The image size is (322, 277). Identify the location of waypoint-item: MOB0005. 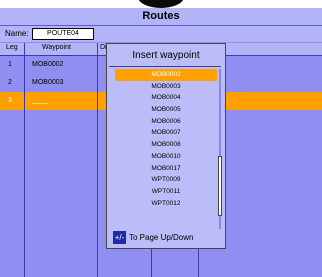
(166, 110).